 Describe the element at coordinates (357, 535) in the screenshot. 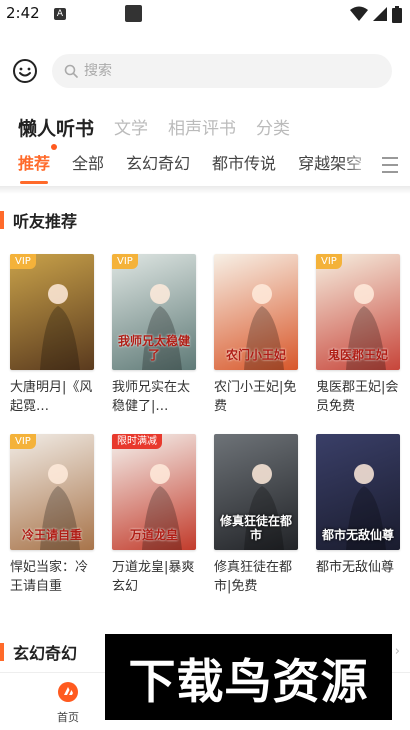

I see `cover-title-art: 都市无敌仙尊` at that location.